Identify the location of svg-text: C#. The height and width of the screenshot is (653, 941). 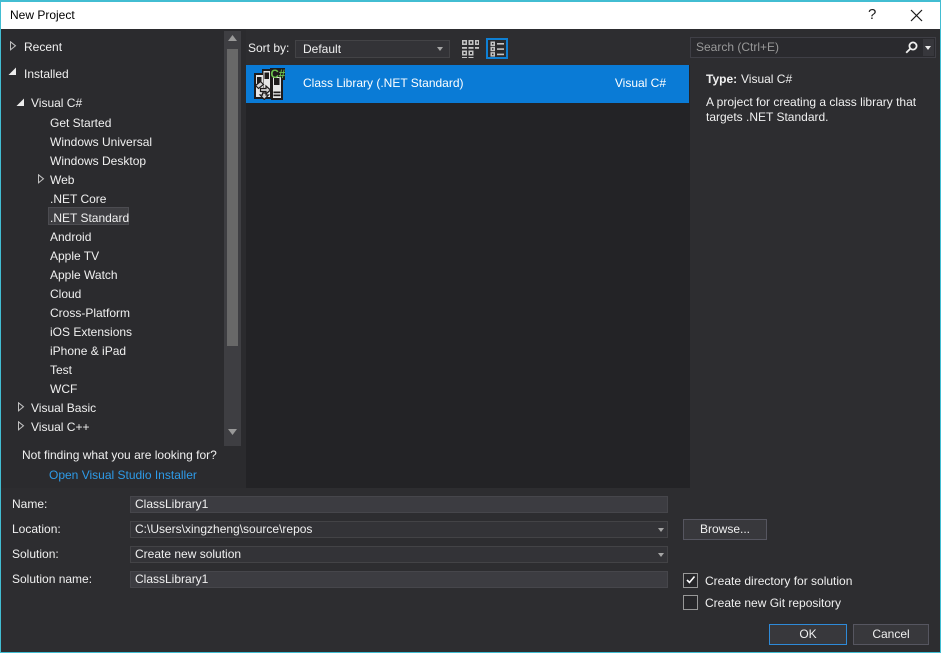
(278, 75).